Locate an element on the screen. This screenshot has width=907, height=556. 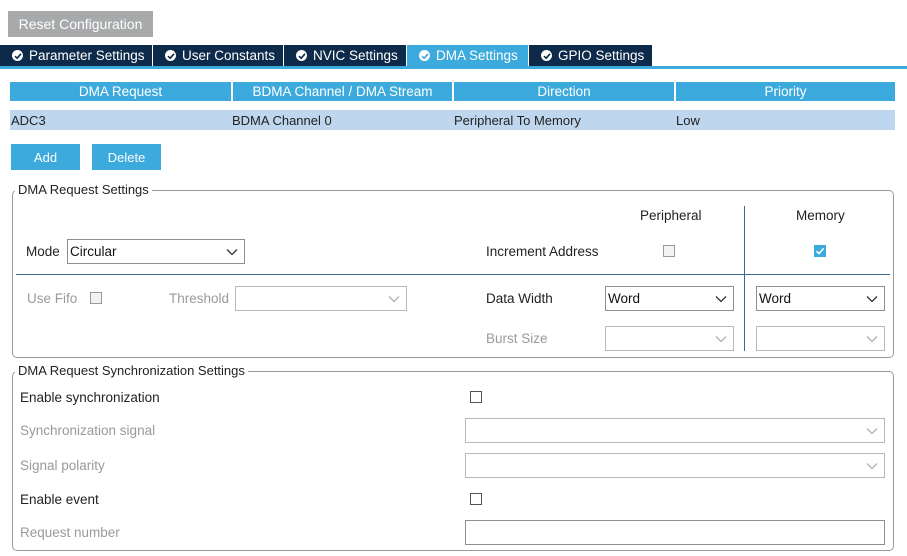
column-header-priority: Priority is located at coordinates (785, 91).